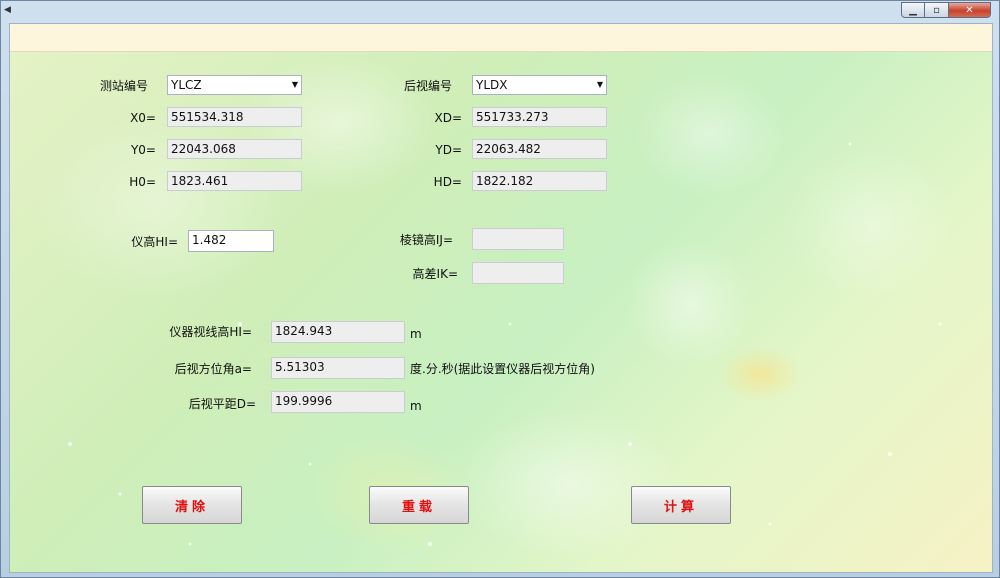  What do you see at coordinates (492, 85) in the screenshot?
I see `backsight-id-value: YLDX` at bounding box center [492, 85].